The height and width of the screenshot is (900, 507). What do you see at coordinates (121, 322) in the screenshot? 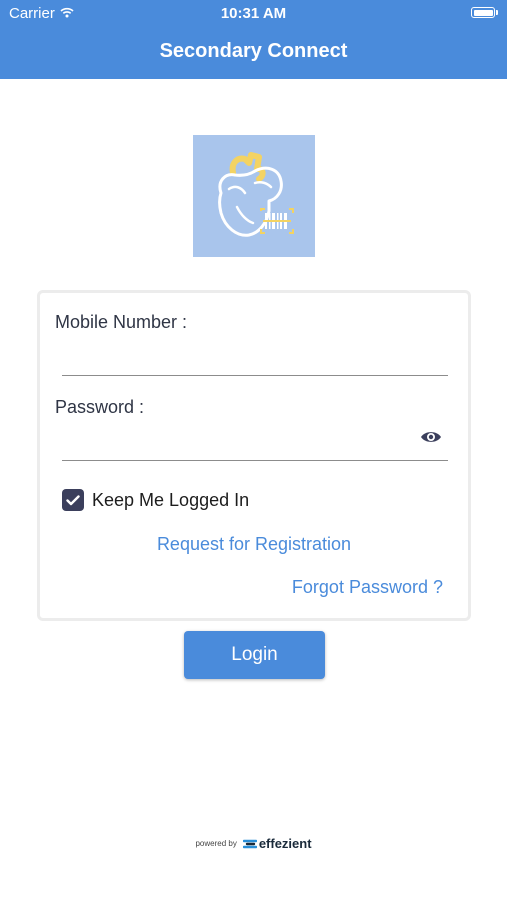
I see `mobile-number-label: Mobile Number :` at bounding box center [121, 322].